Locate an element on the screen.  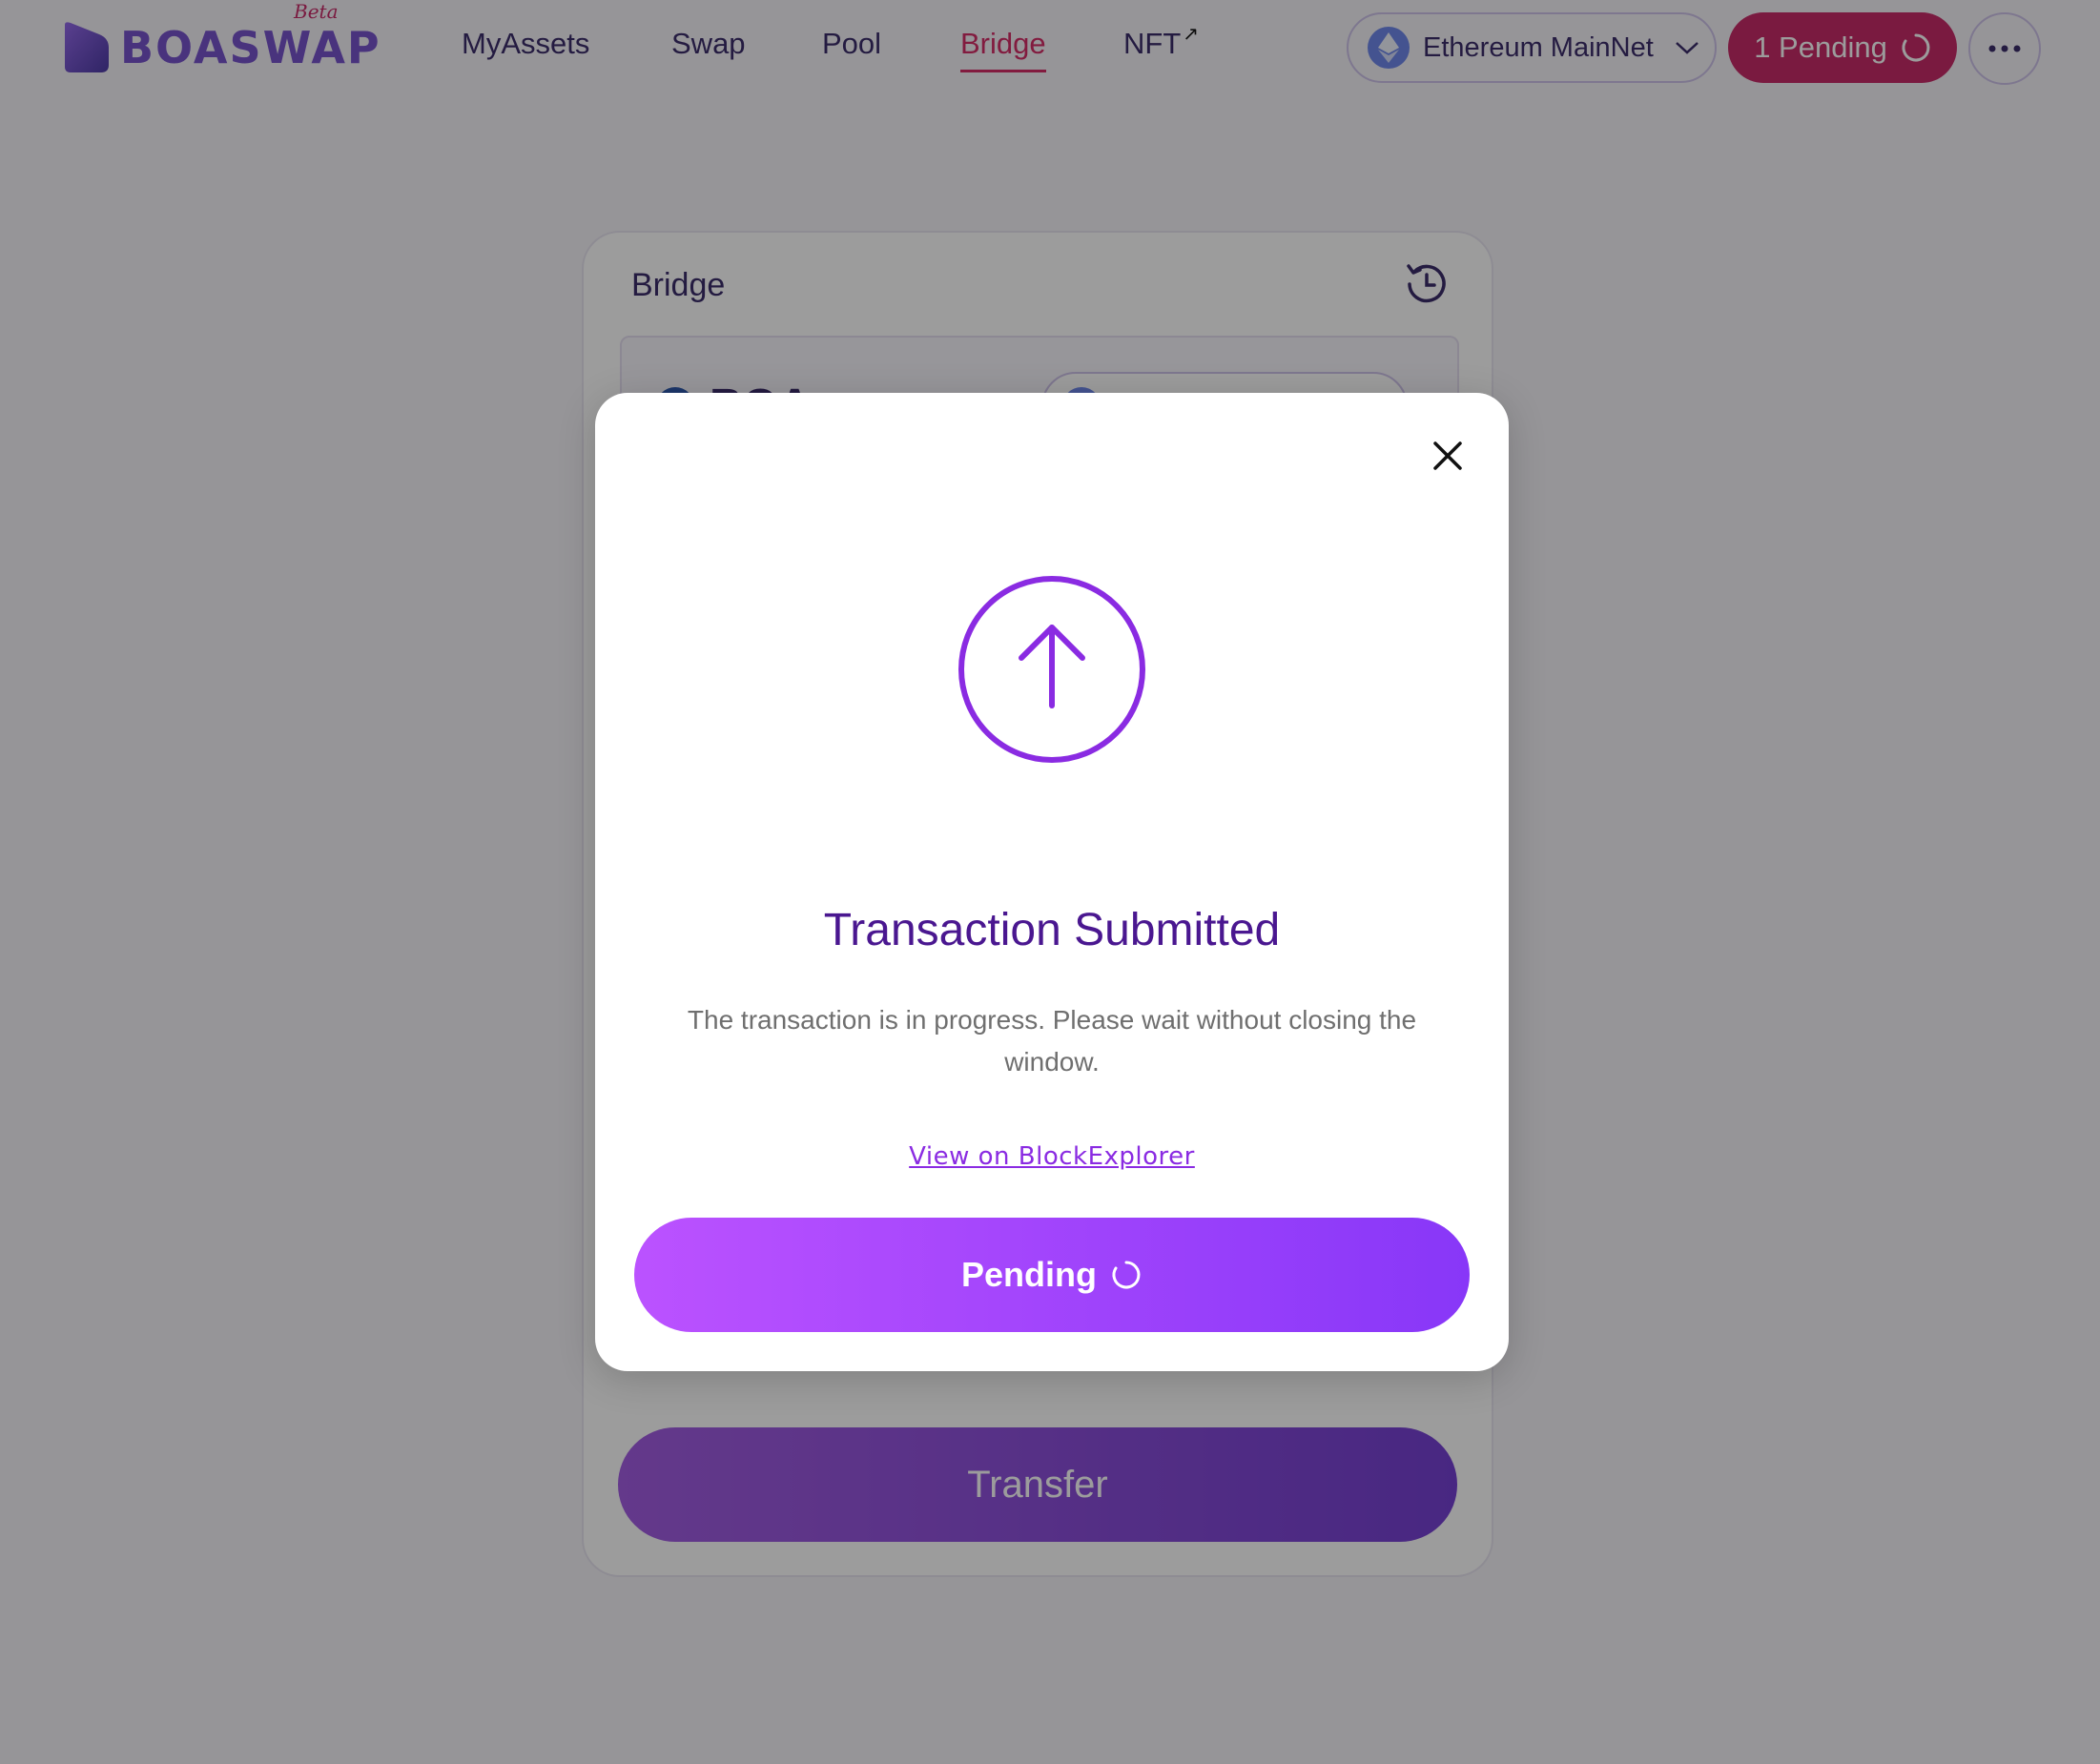
modal-title: Transaction Submitted is located at coordinates (1052, 930).